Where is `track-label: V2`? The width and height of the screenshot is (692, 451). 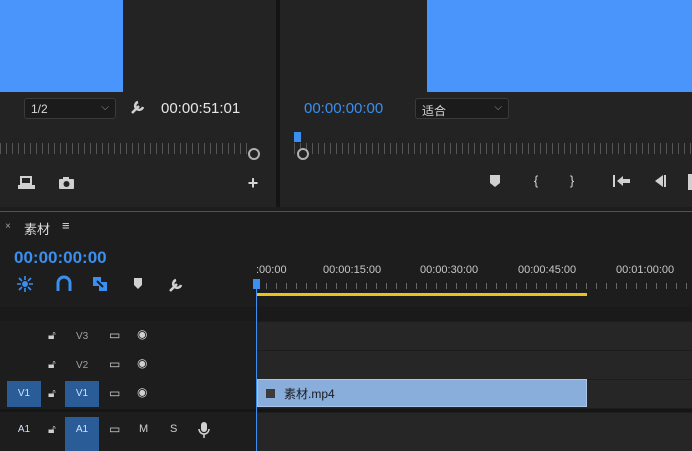 track-label: V2 is located at coordinates (82, 365).